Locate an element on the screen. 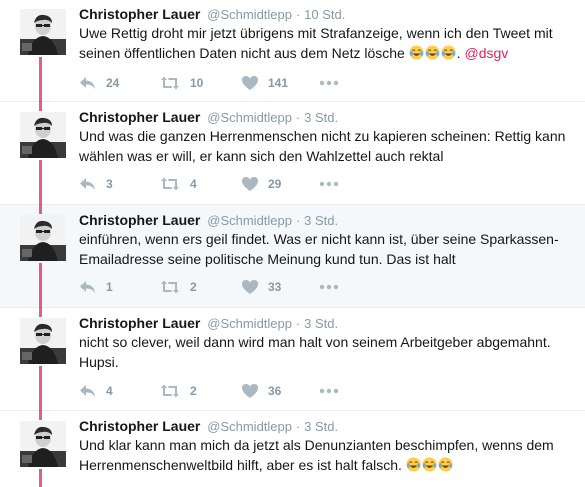 This screenshot has width=585, height=487. like-button: 29 is located at coordinates (261, 184).